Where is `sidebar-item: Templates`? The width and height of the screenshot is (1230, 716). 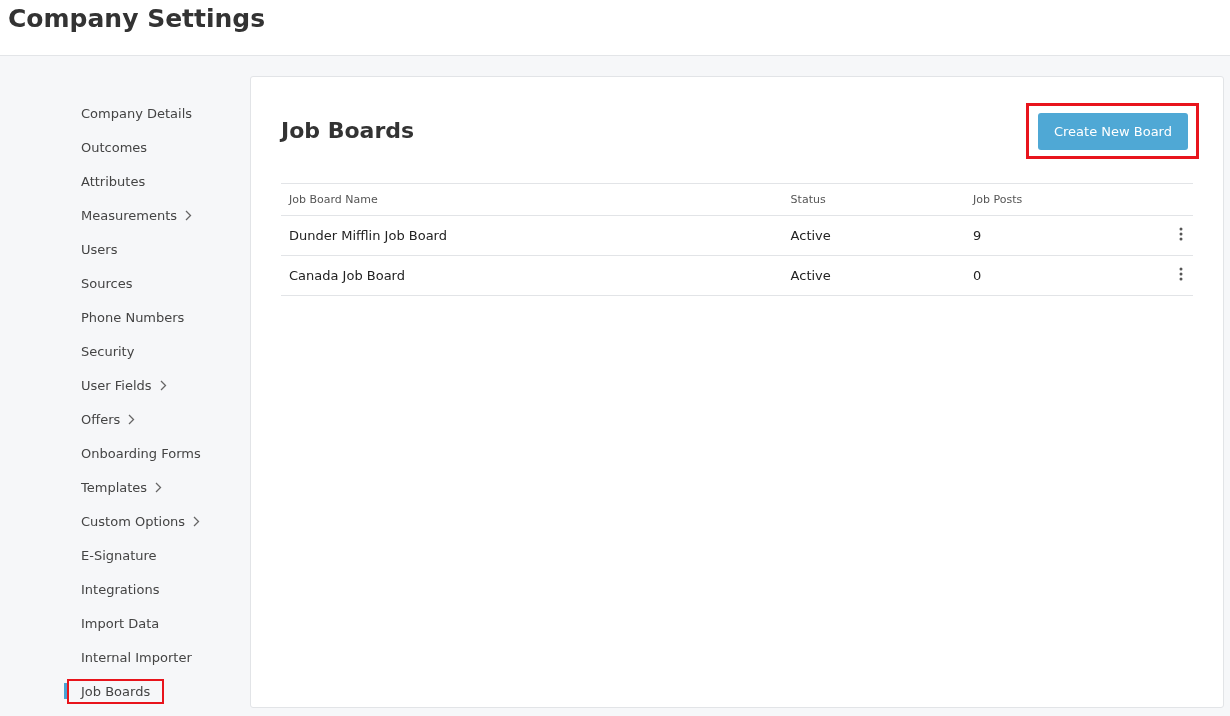
sidebar-item: Templates is located at coordinates (122, 487).